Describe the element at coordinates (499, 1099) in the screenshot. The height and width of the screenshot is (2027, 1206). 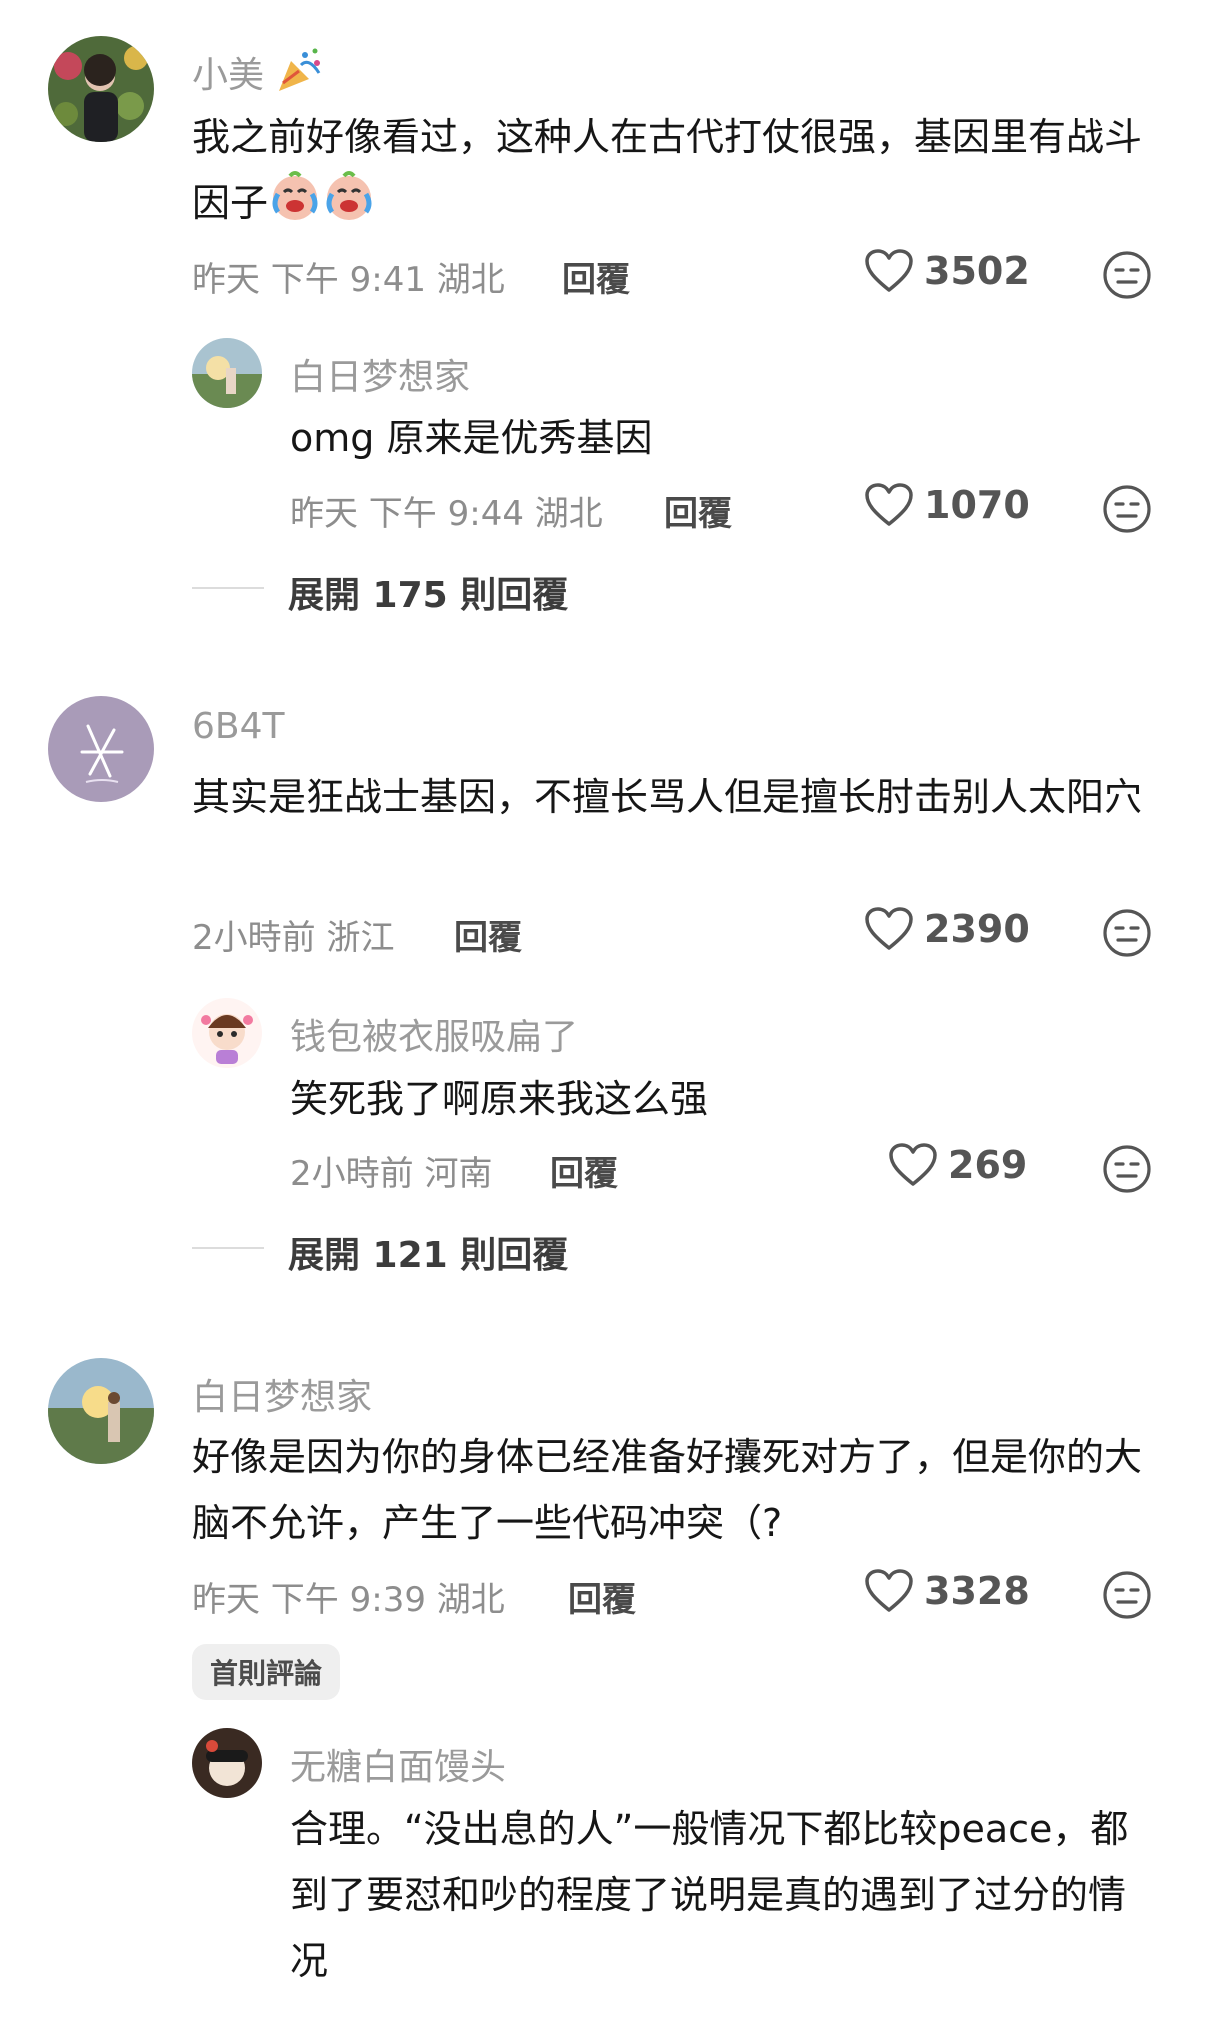
I see `reply-text: 笑死我了啊原来我这么强` at that location.